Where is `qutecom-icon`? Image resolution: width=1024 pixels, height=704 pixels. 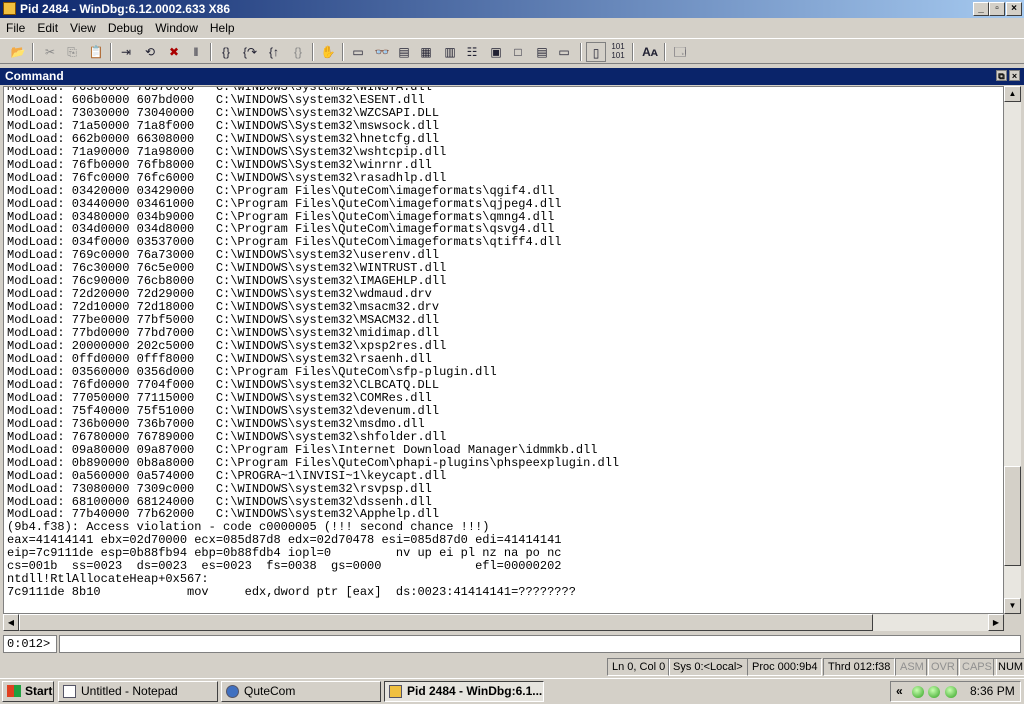
qutecom-icon is located at coordinates (232, 691).